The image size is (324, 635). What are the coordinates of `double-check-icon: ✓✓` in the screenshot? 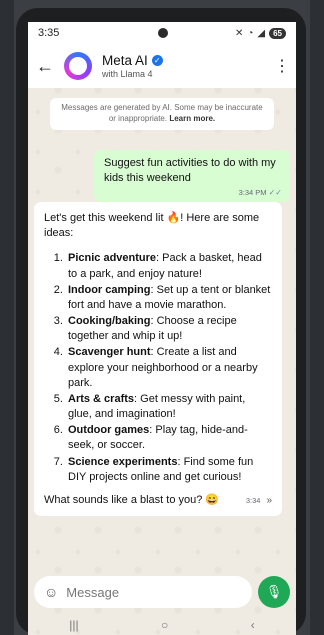 It's located at (275, 192).